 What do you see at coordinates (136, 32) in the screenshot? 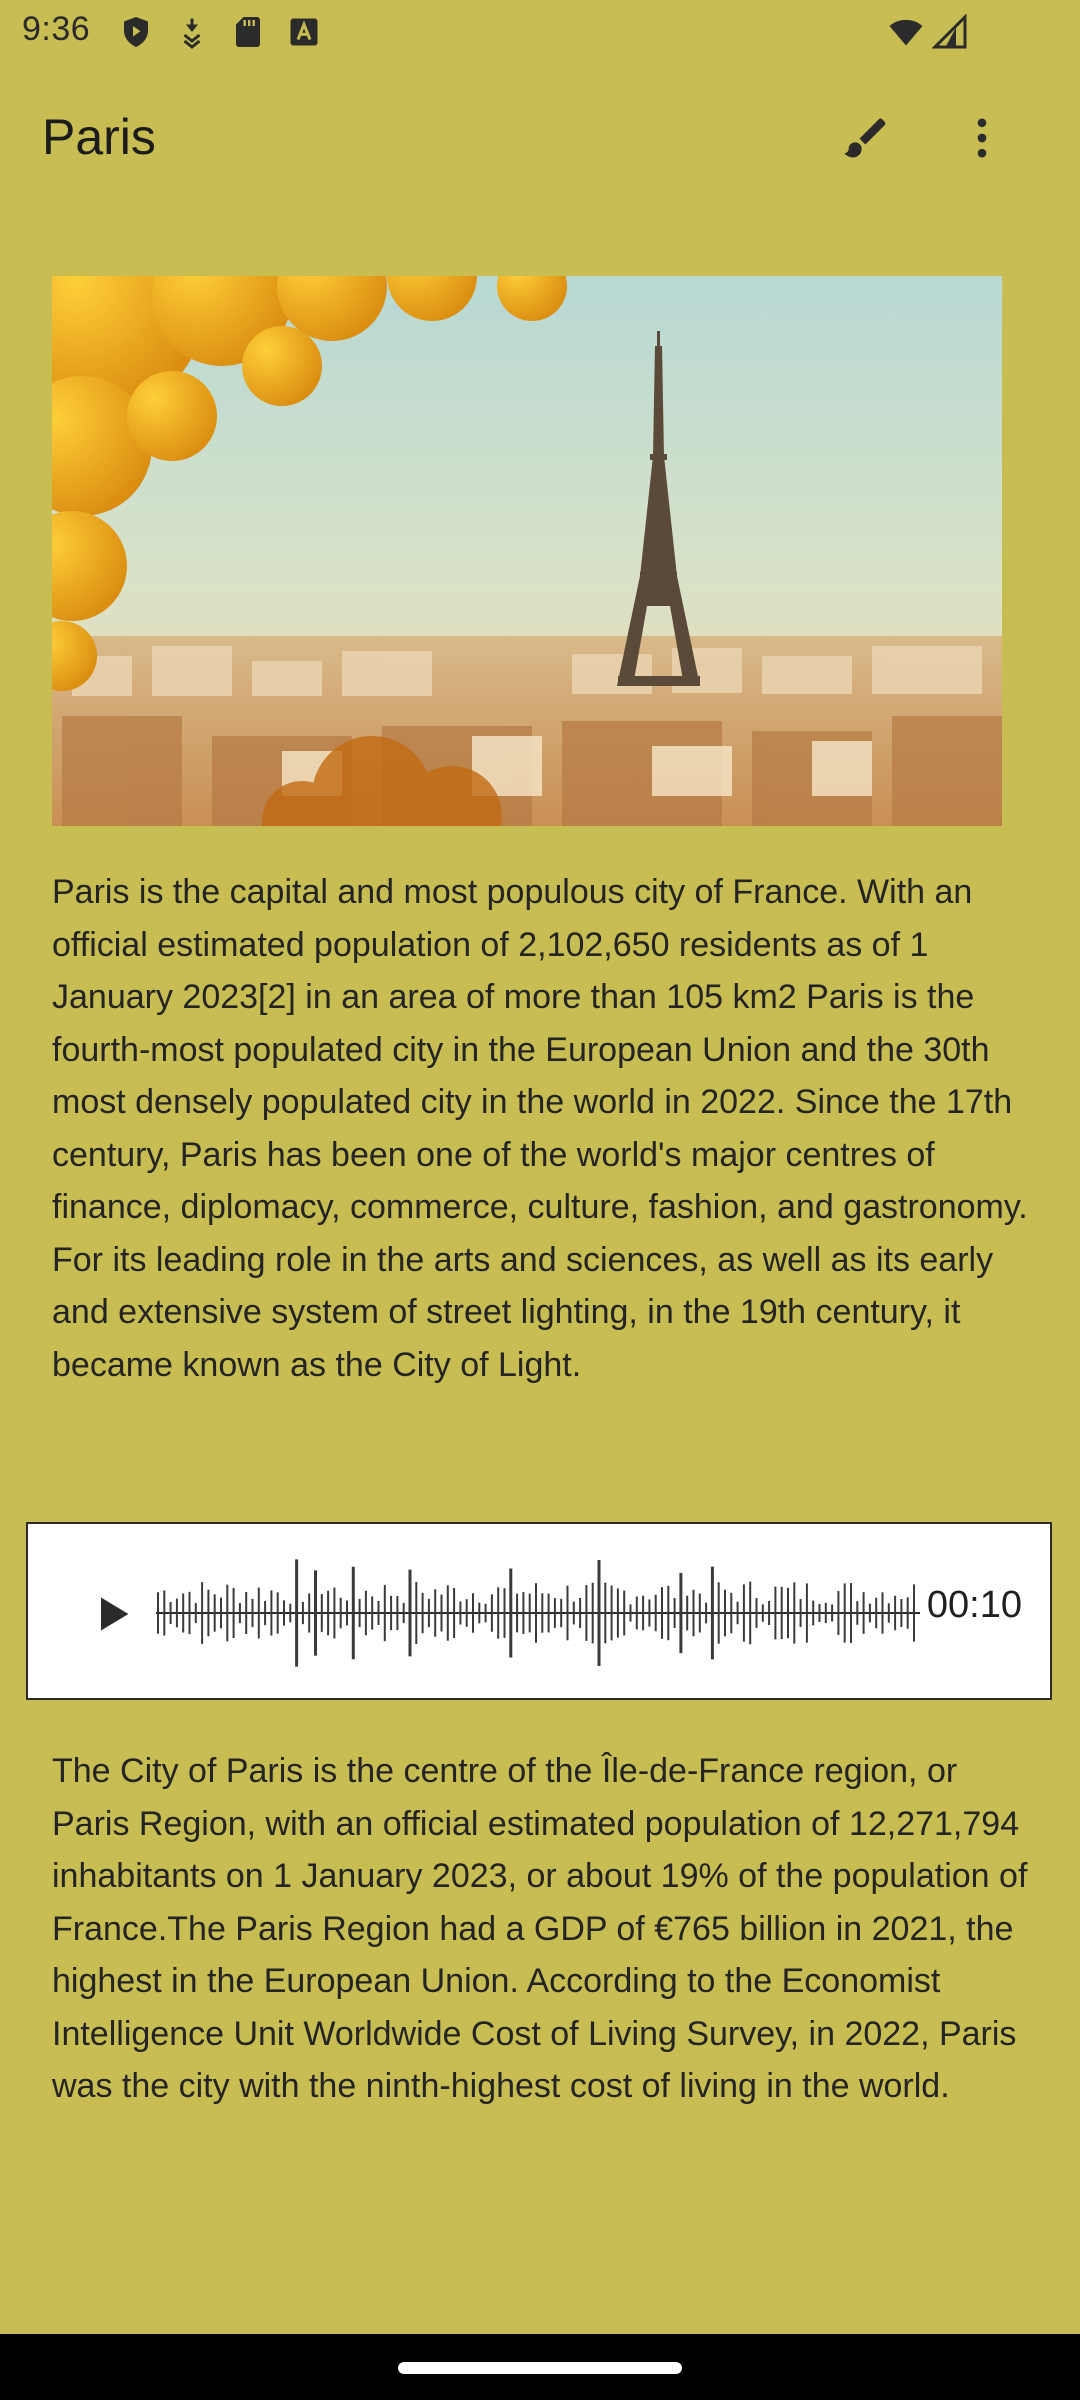
I see `shield-icon` at bounding box center [136, 32].